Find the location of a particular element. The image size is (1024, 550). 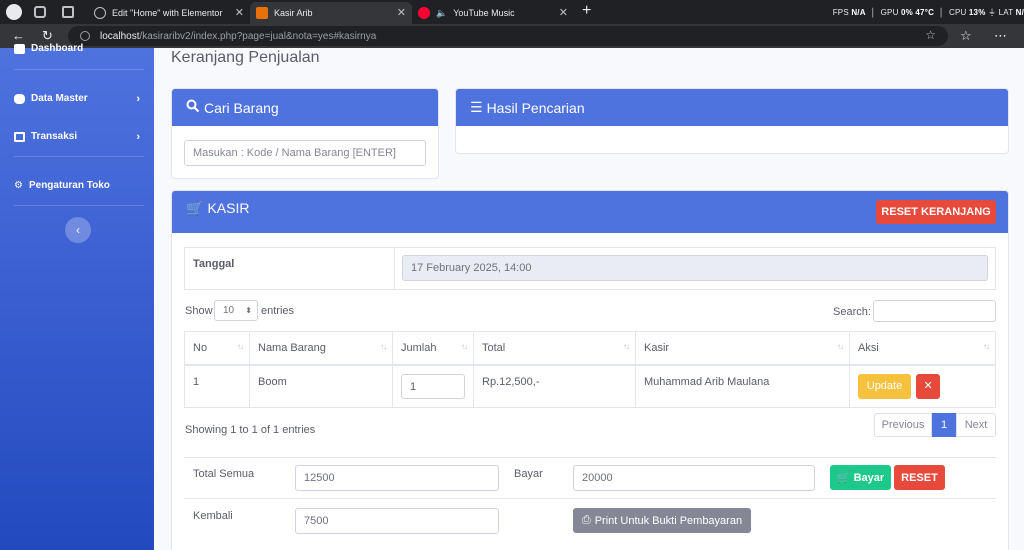

tanggal-field: 17 February 2025, 14:00 is located at coordinates (695, 268).